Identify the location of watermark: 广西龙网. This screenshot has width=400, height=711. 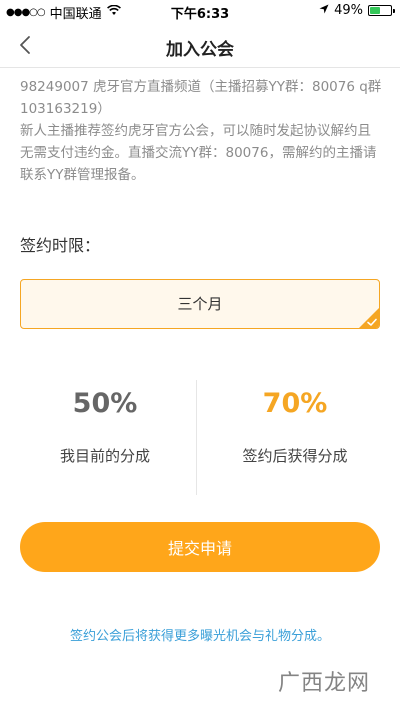
(323, 683).